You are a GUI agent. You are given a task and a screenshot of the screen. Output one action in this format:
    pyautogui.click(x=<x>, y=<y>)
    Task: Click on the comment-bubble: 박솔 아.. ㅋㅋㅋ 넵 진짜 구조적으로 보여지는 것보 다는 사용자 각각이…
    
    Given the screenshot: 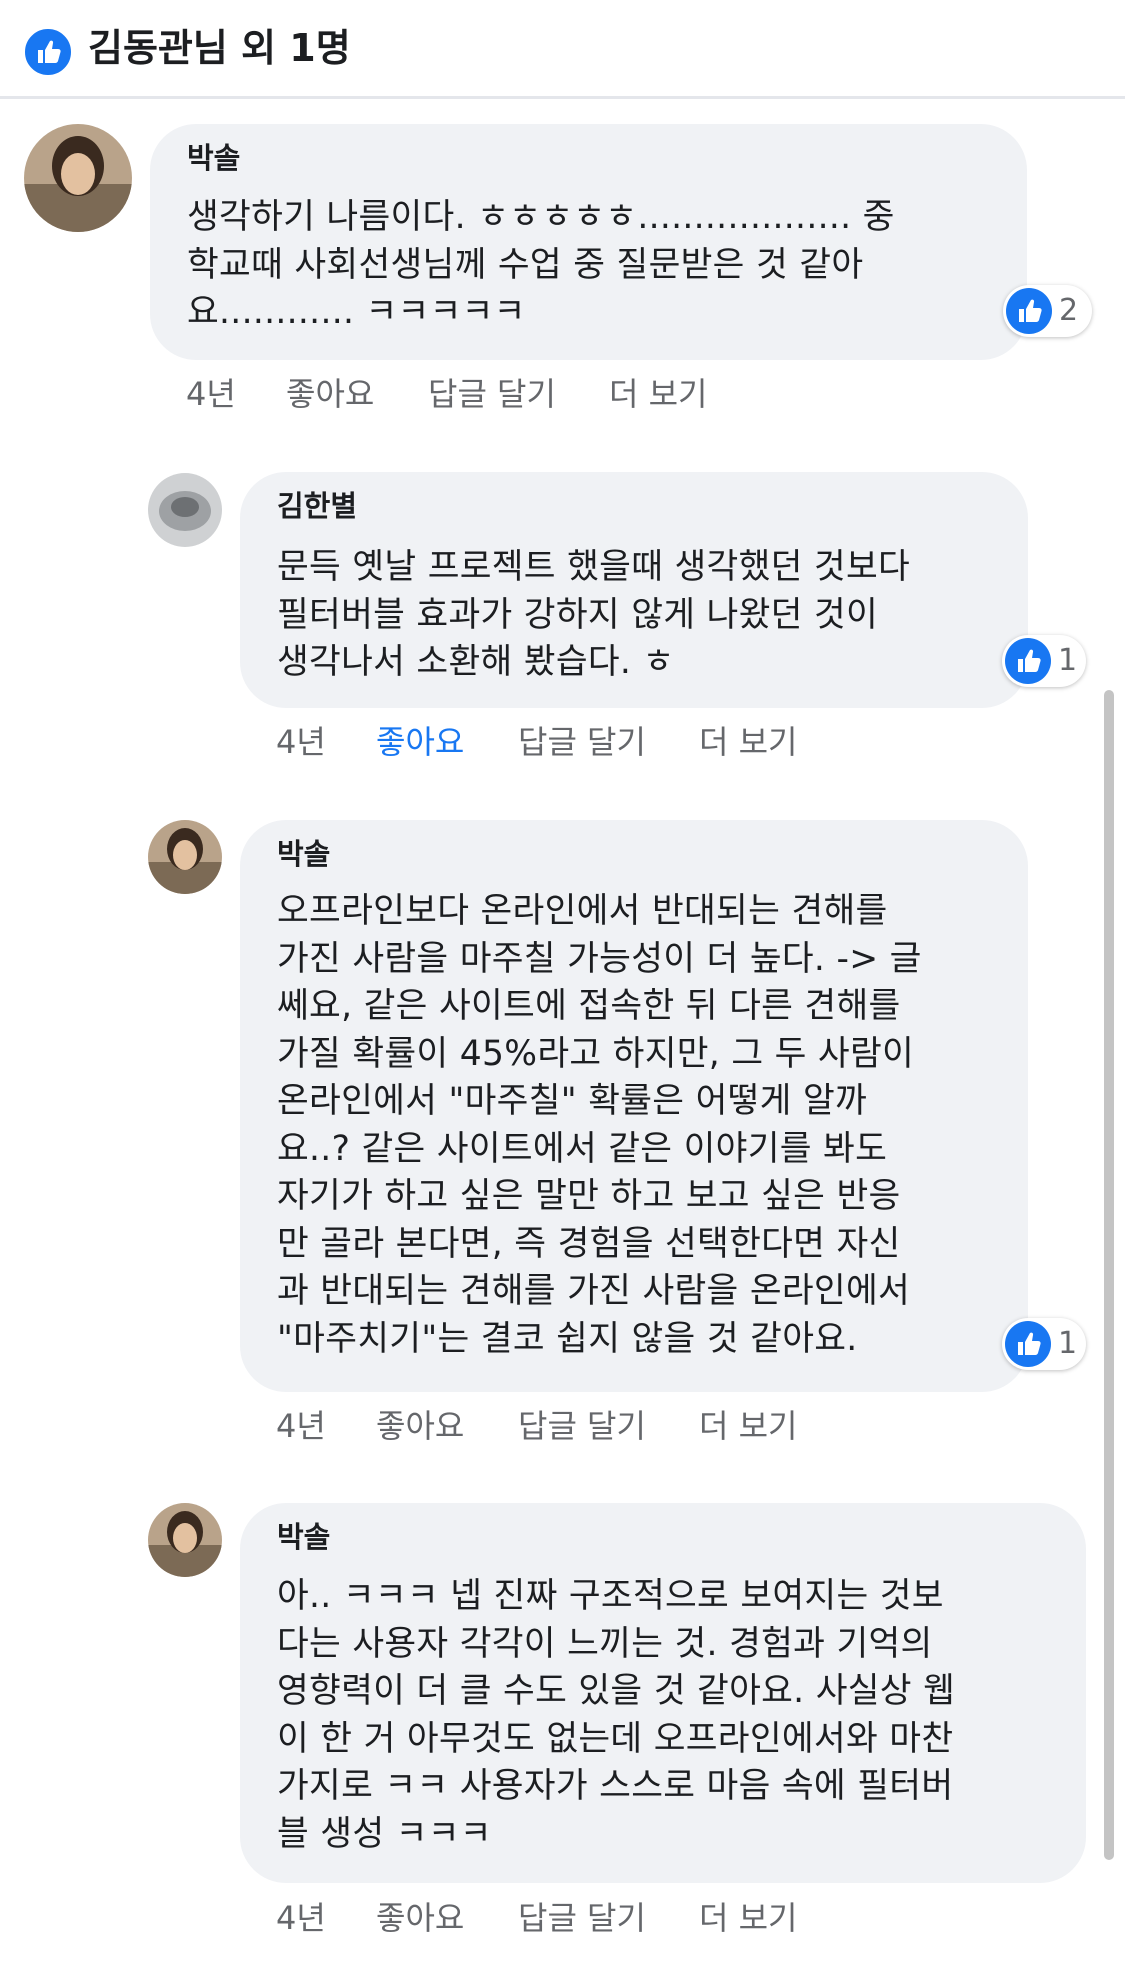 What is the action you would take?
    pyautogui.click(x=663, y=1693)
    